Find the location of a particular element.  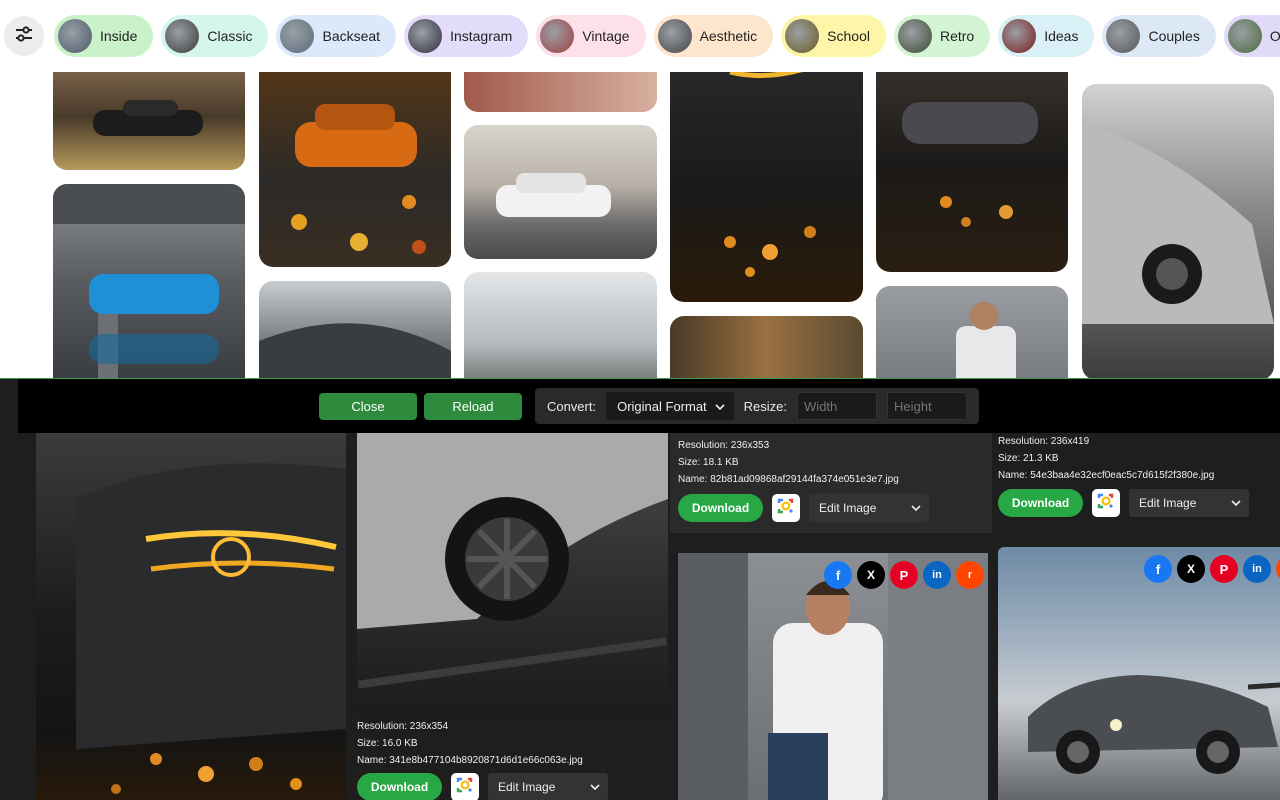

preview-image-headlight is located at coordinates (191, 614).